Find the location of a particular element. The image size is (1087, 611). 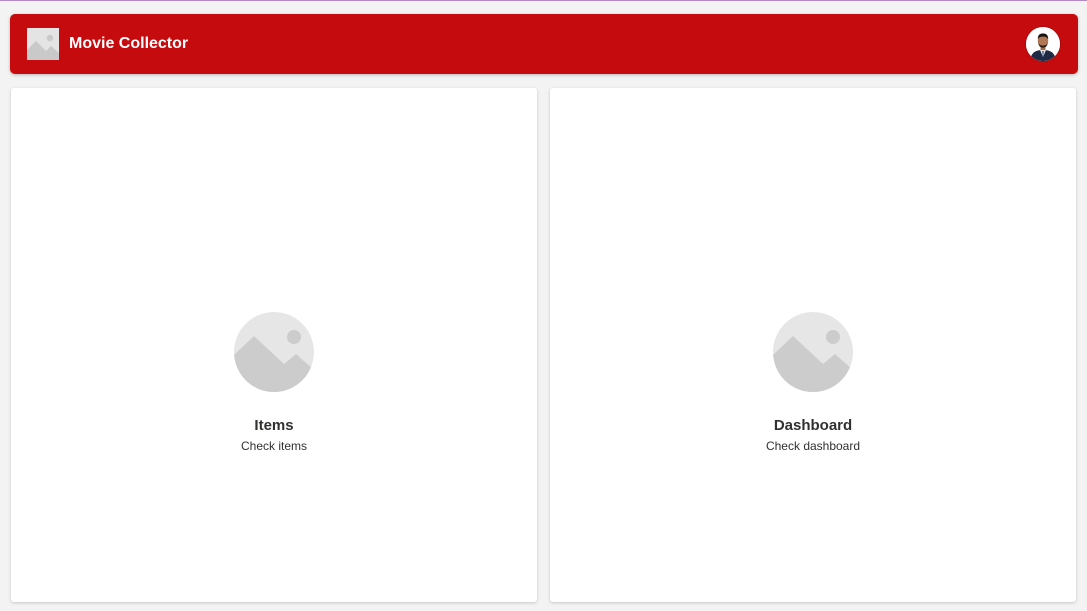

card-subtitle: Check dashboard is located at coordinates (813, 446).